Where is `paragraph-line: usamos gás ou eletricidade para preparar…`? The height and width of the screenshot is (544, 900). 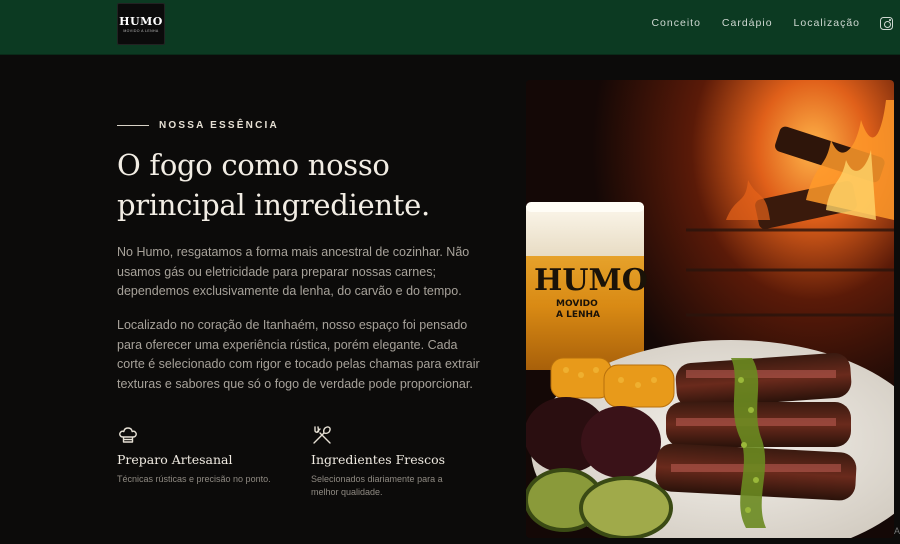 paragraph-line: usamos gás ou eletricidade para preparar… is located at coordinates (276, 271).